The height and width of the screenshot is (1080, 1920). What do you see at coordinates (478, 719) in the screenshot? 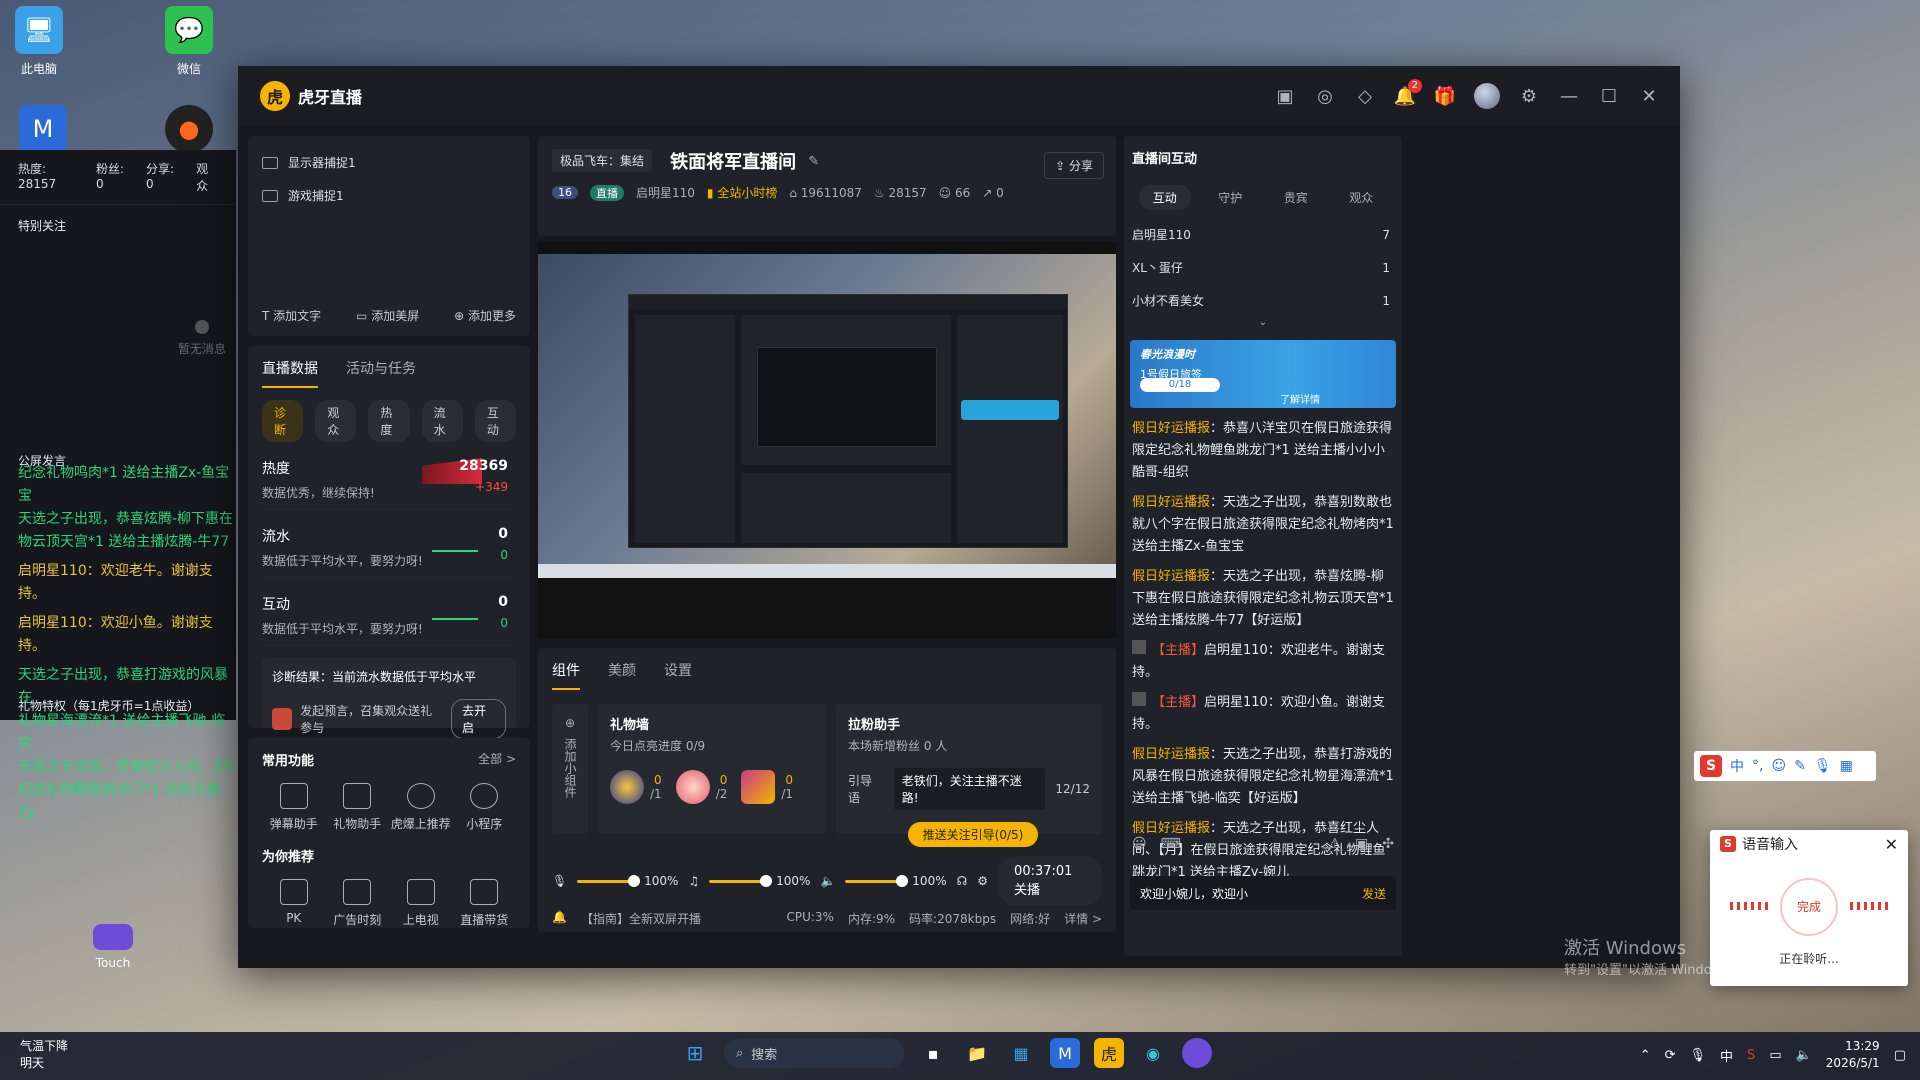
I see `enable-prediction-button: 去开启` at bounding box center [478, 719].